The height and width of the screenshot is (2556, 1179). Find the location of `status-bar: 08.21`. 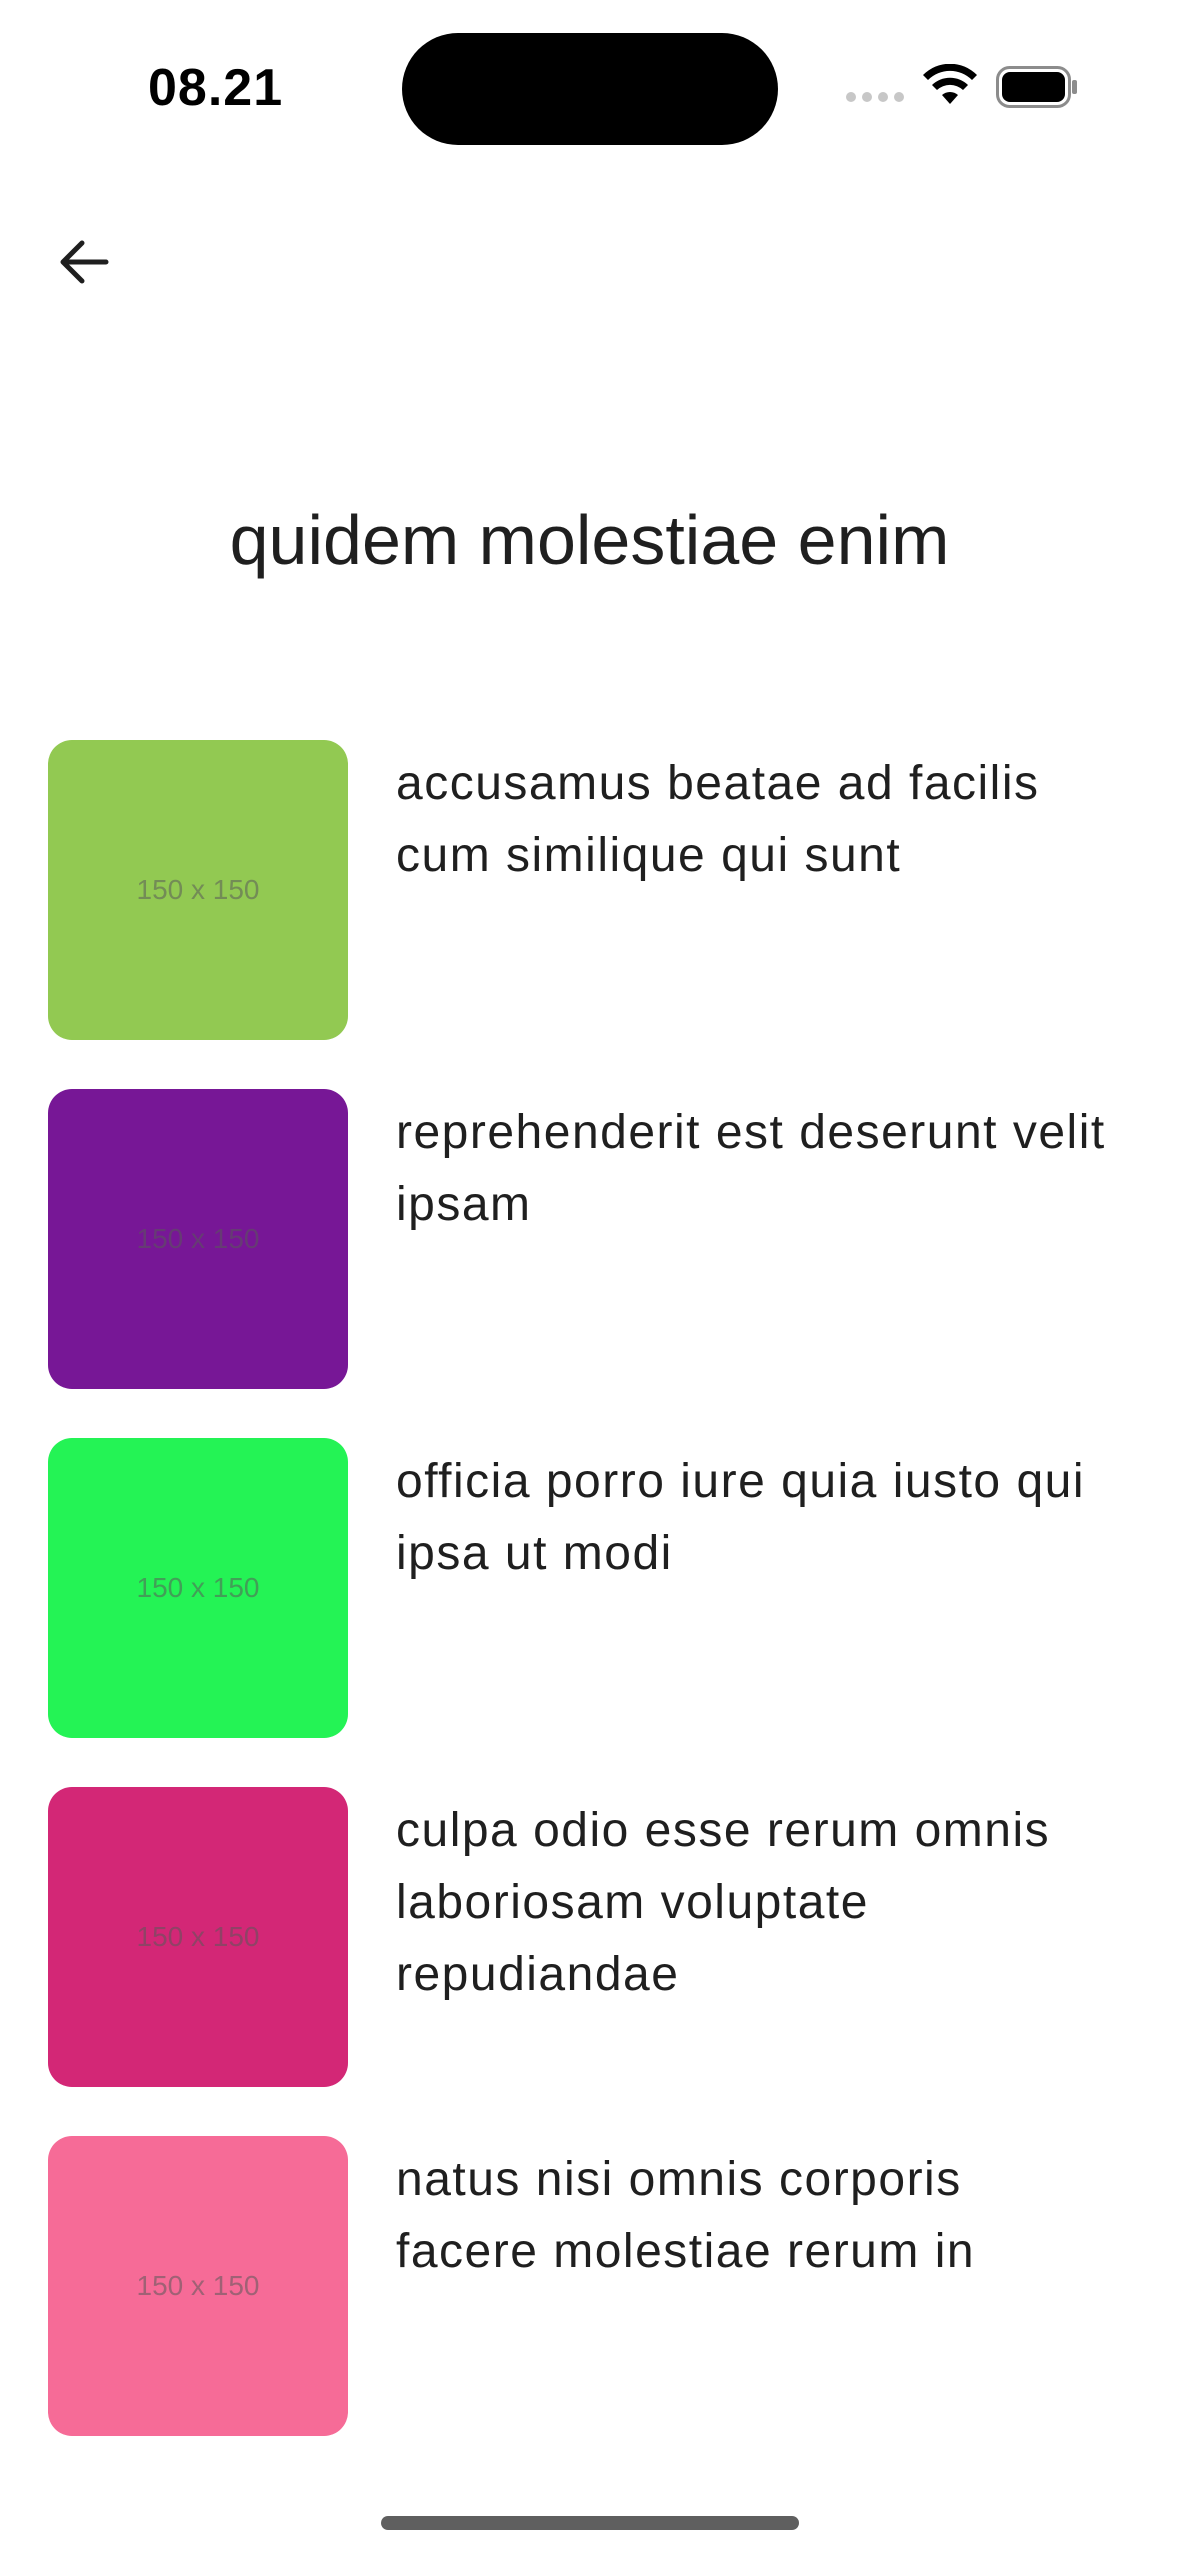

status-bar: 08.21 is located at coordinates (589, 75).